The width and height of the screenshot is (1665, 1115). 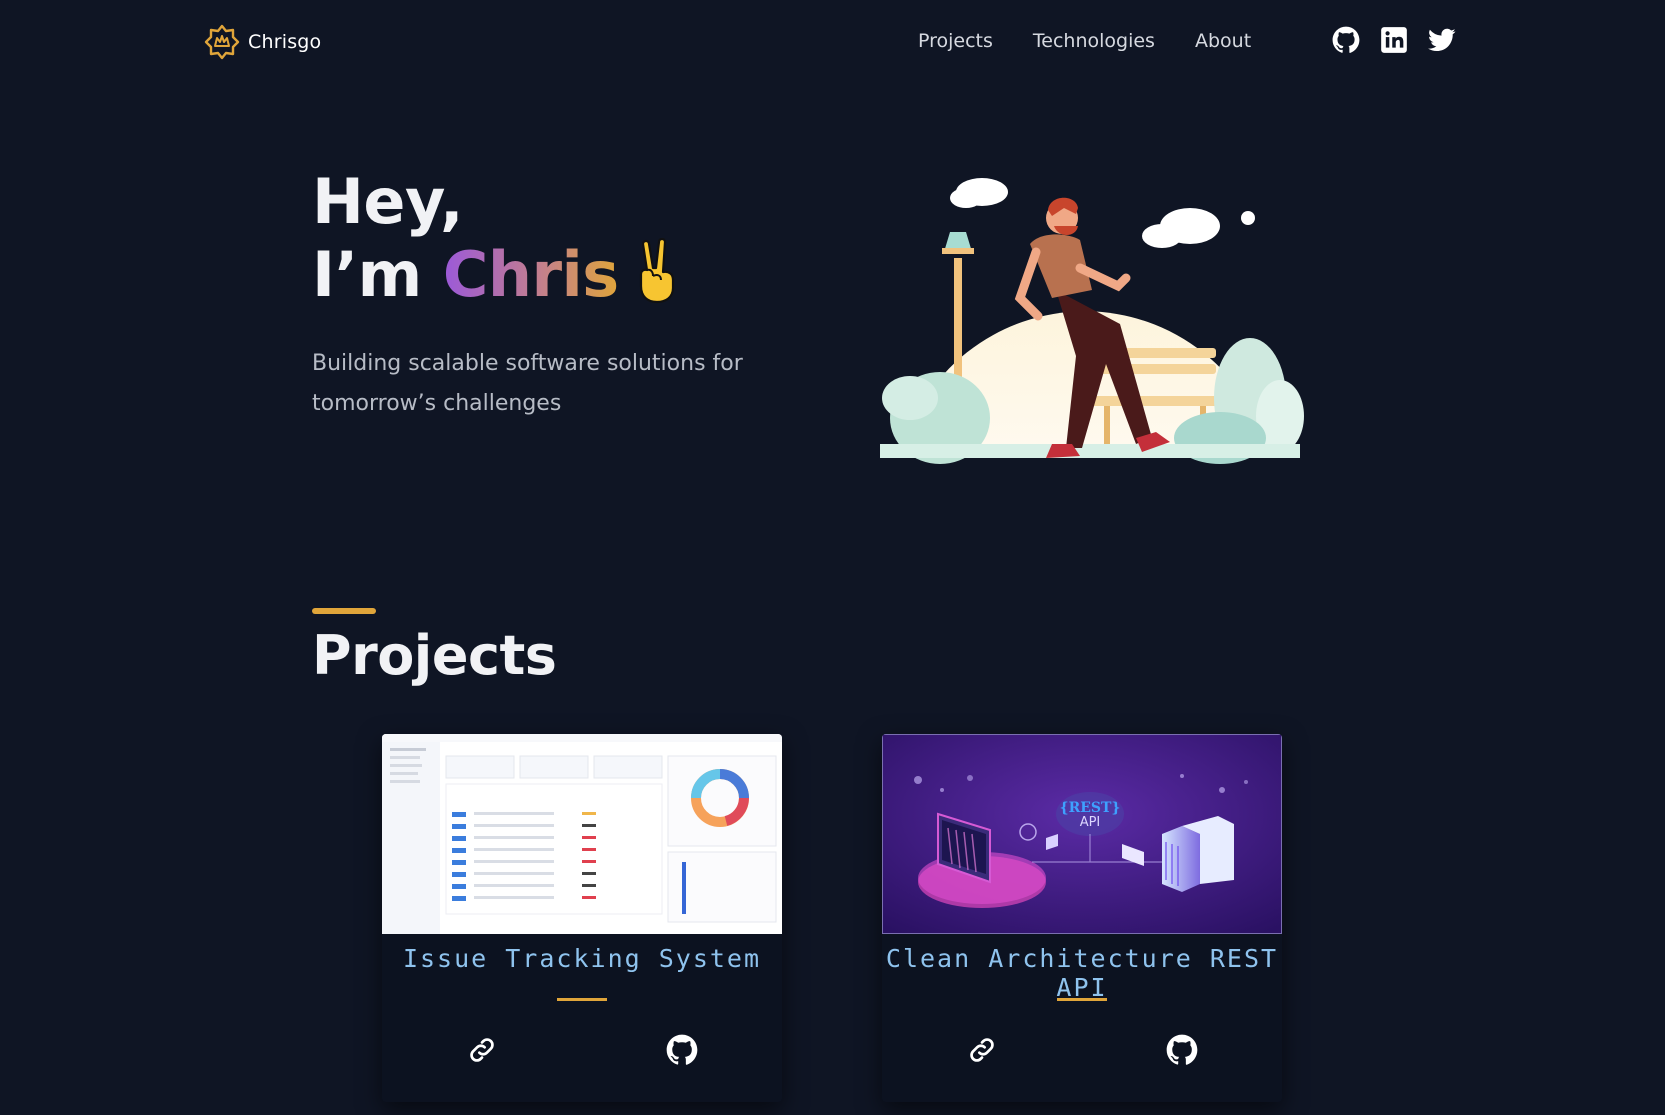 I want to click on nav-link-projects: Projects, so click(x=955, y=41).